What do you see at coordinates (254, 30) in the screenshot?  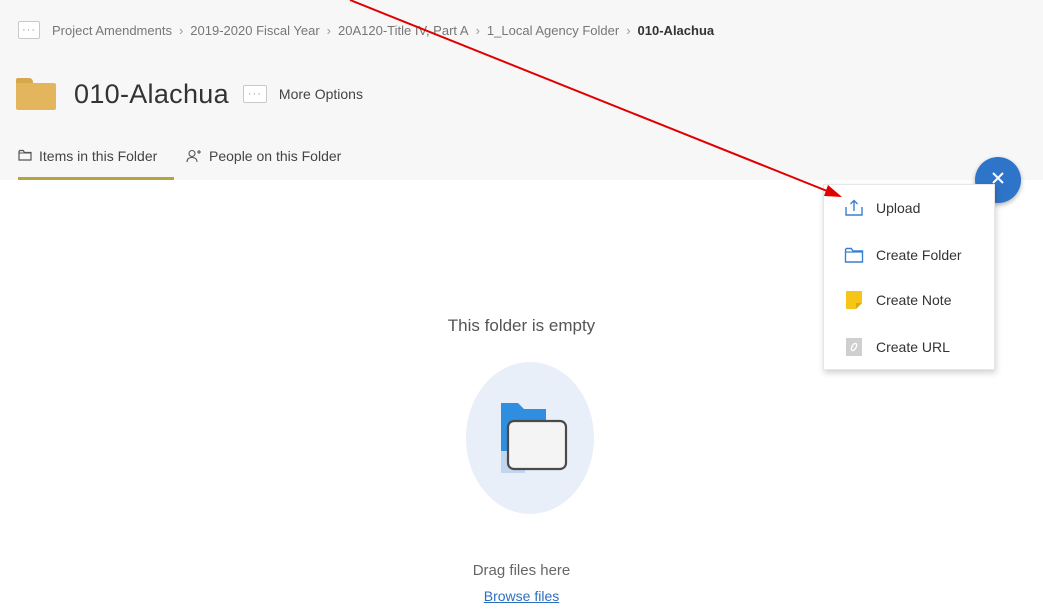 I see `breadcrumb-item-fiscal-year: 2019-2020 Fiscal Year` at bounding box center [254, 30].